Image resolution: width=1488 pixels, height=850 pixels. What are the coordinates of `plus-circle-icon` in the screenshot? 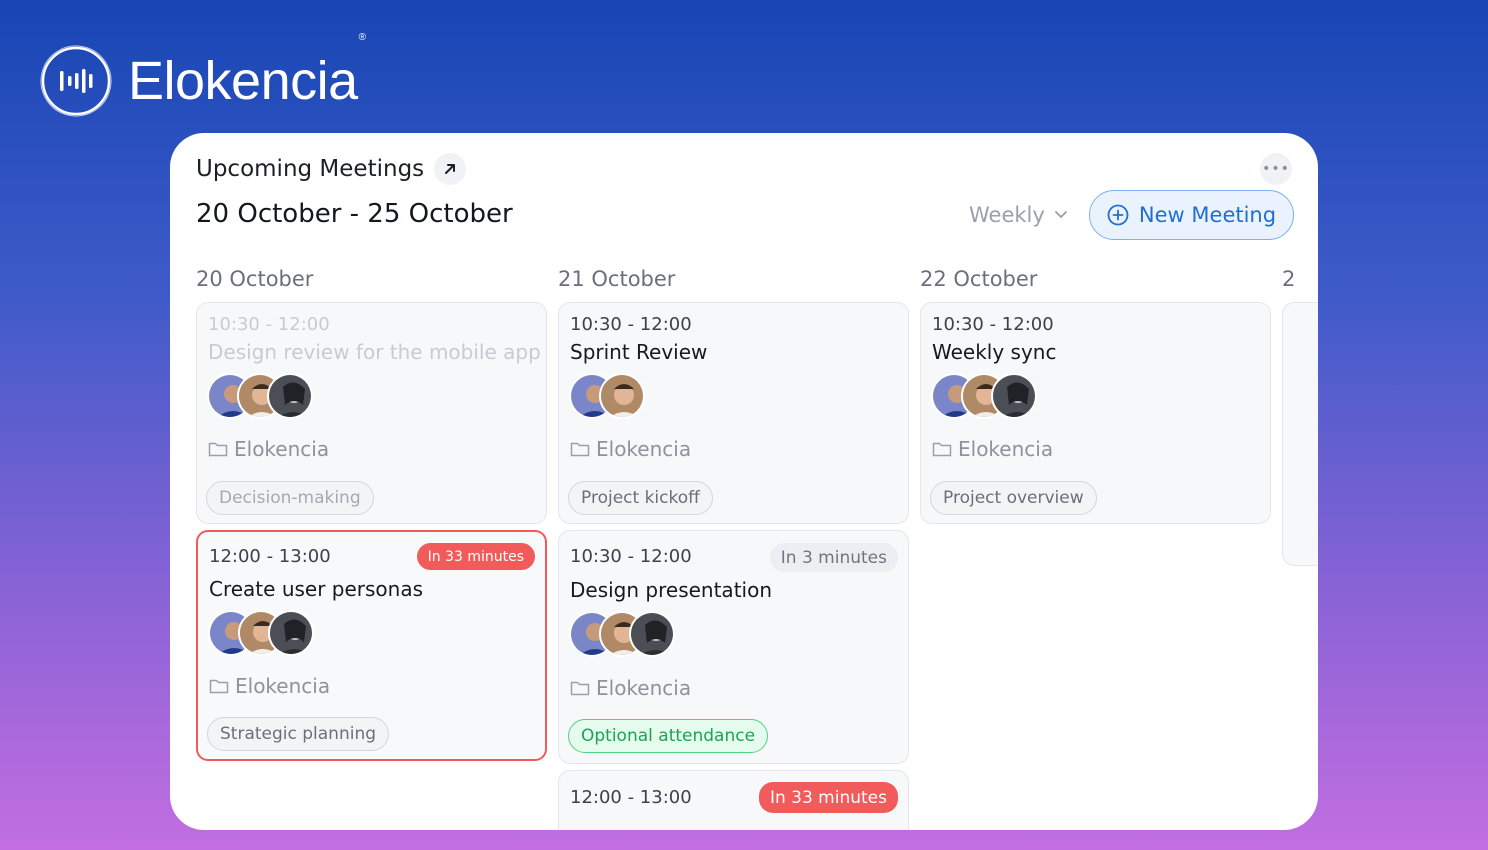 It's located at (1118, 215).